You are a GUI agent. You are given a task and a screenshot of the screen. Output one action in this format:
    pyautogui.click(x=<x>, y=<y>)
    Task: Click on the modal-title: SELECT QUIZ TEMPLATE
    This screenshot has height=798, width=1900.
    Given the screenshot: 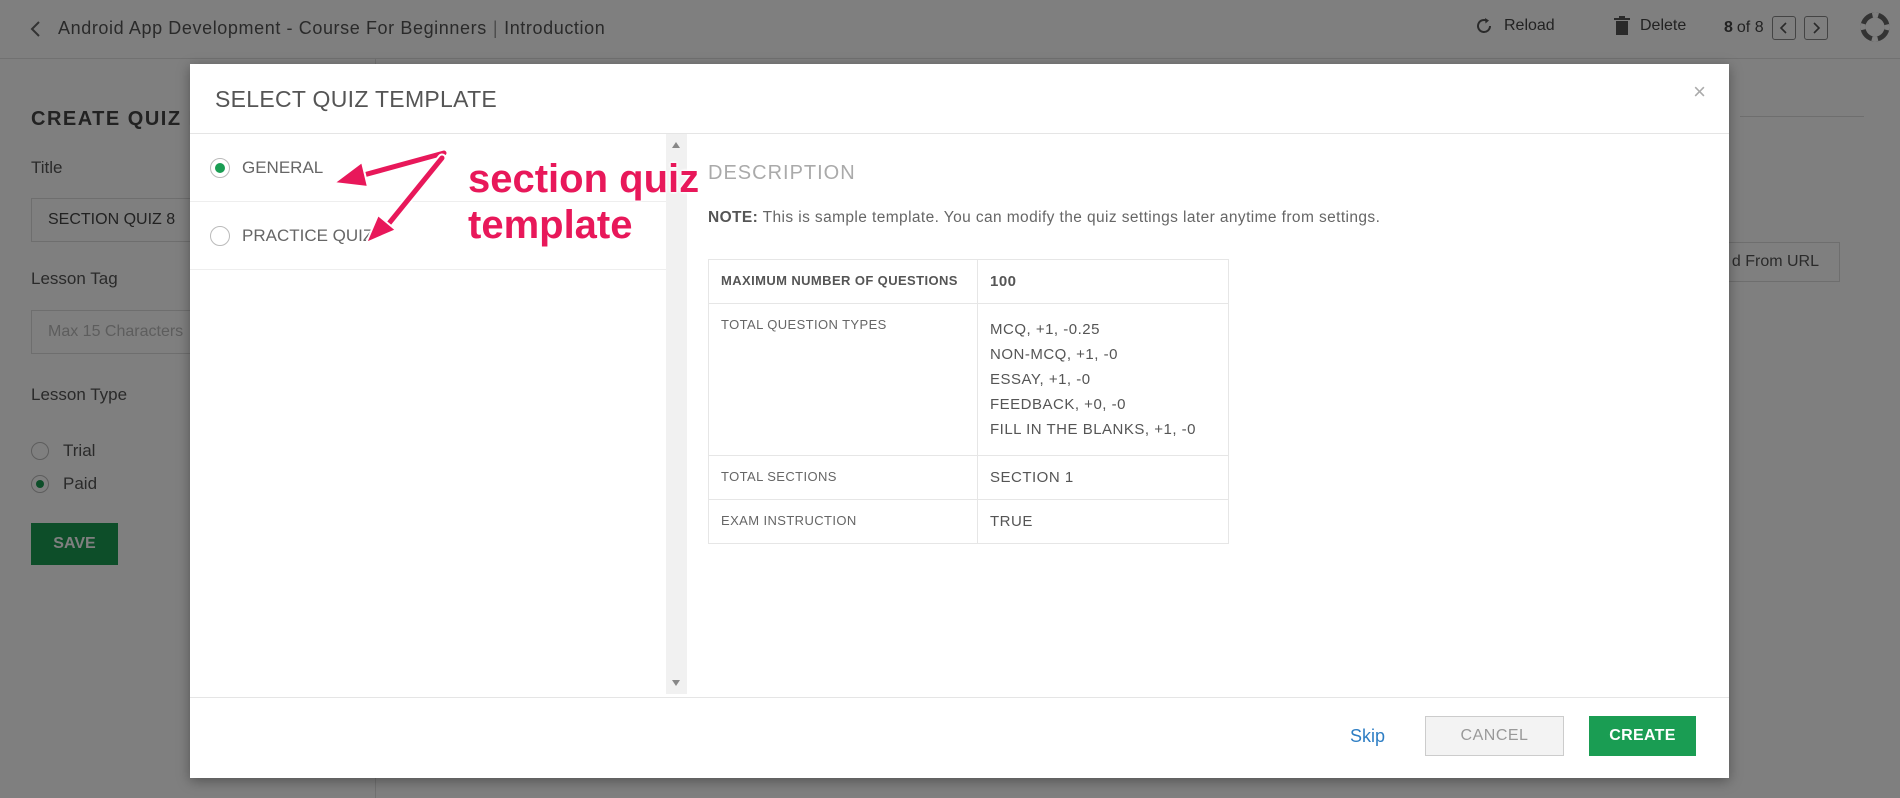 What is the action you would take?
    pyautogui.click(x=356, y=99)
    